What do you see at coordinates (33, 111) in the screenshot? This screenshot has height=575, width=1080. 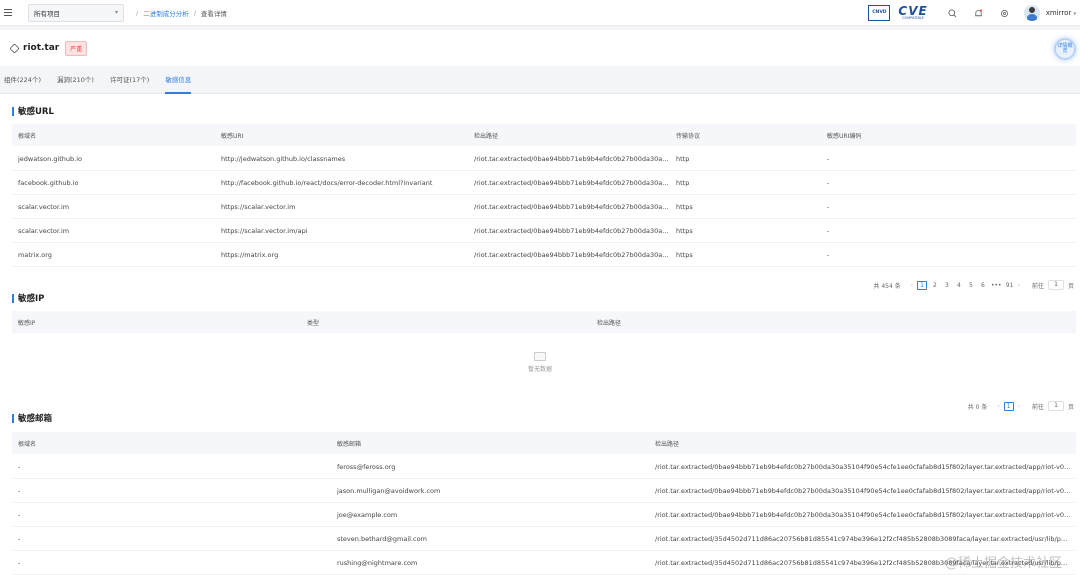 I see `section-title-sensitive-url: 敏感URL` at bounding box center [33, 111].